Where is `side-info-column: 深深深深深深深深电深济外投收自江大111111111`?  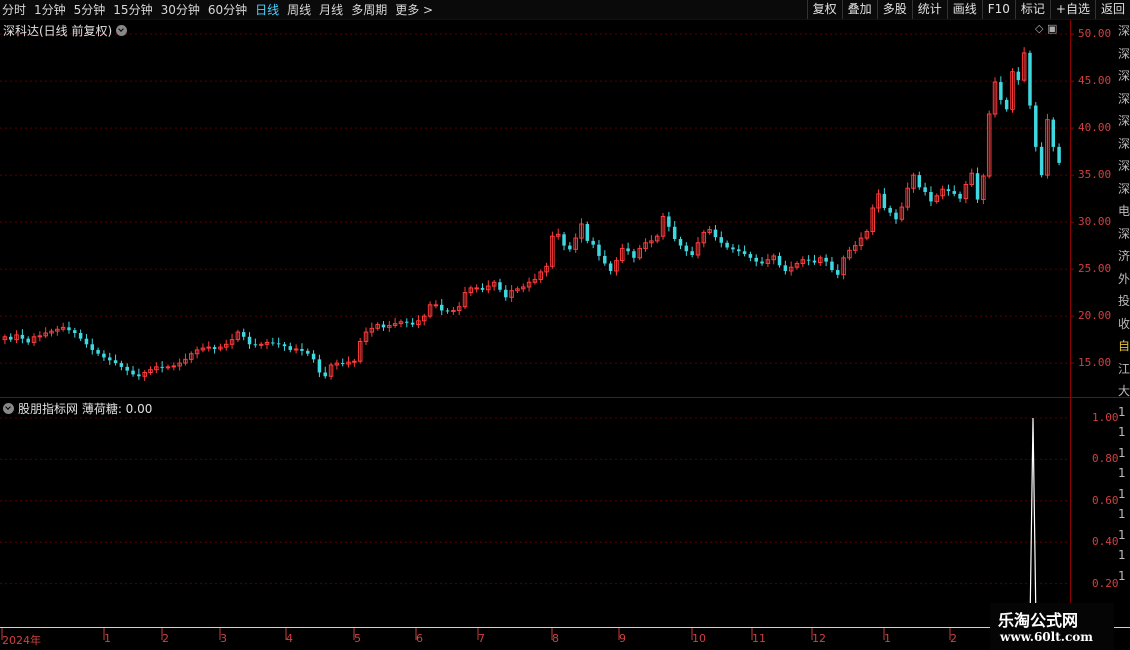 side-info-column: 深深深深深深深深电深济外投收自江大111111111 is located at coordinates (1124, 306).